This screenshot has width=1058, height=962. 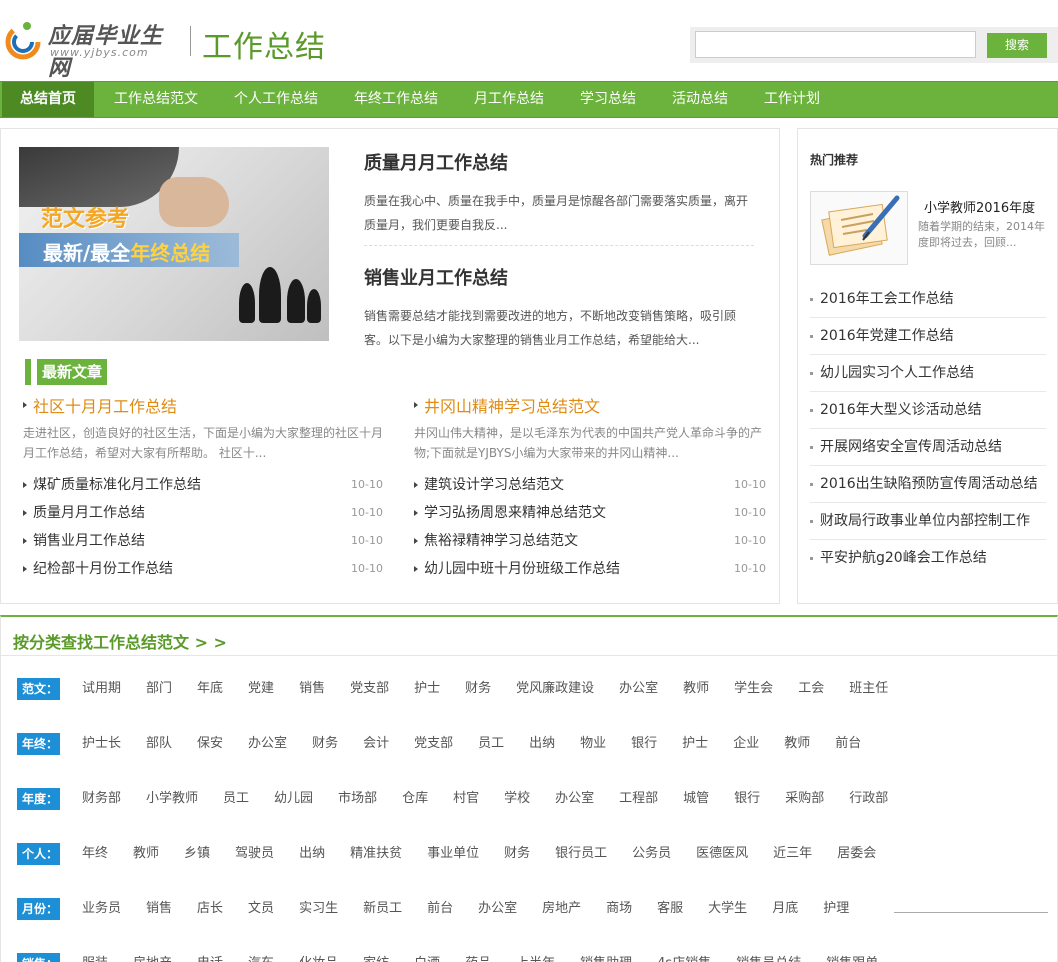 I want to click on category-link: 行政部, so click(x=868, y=798).